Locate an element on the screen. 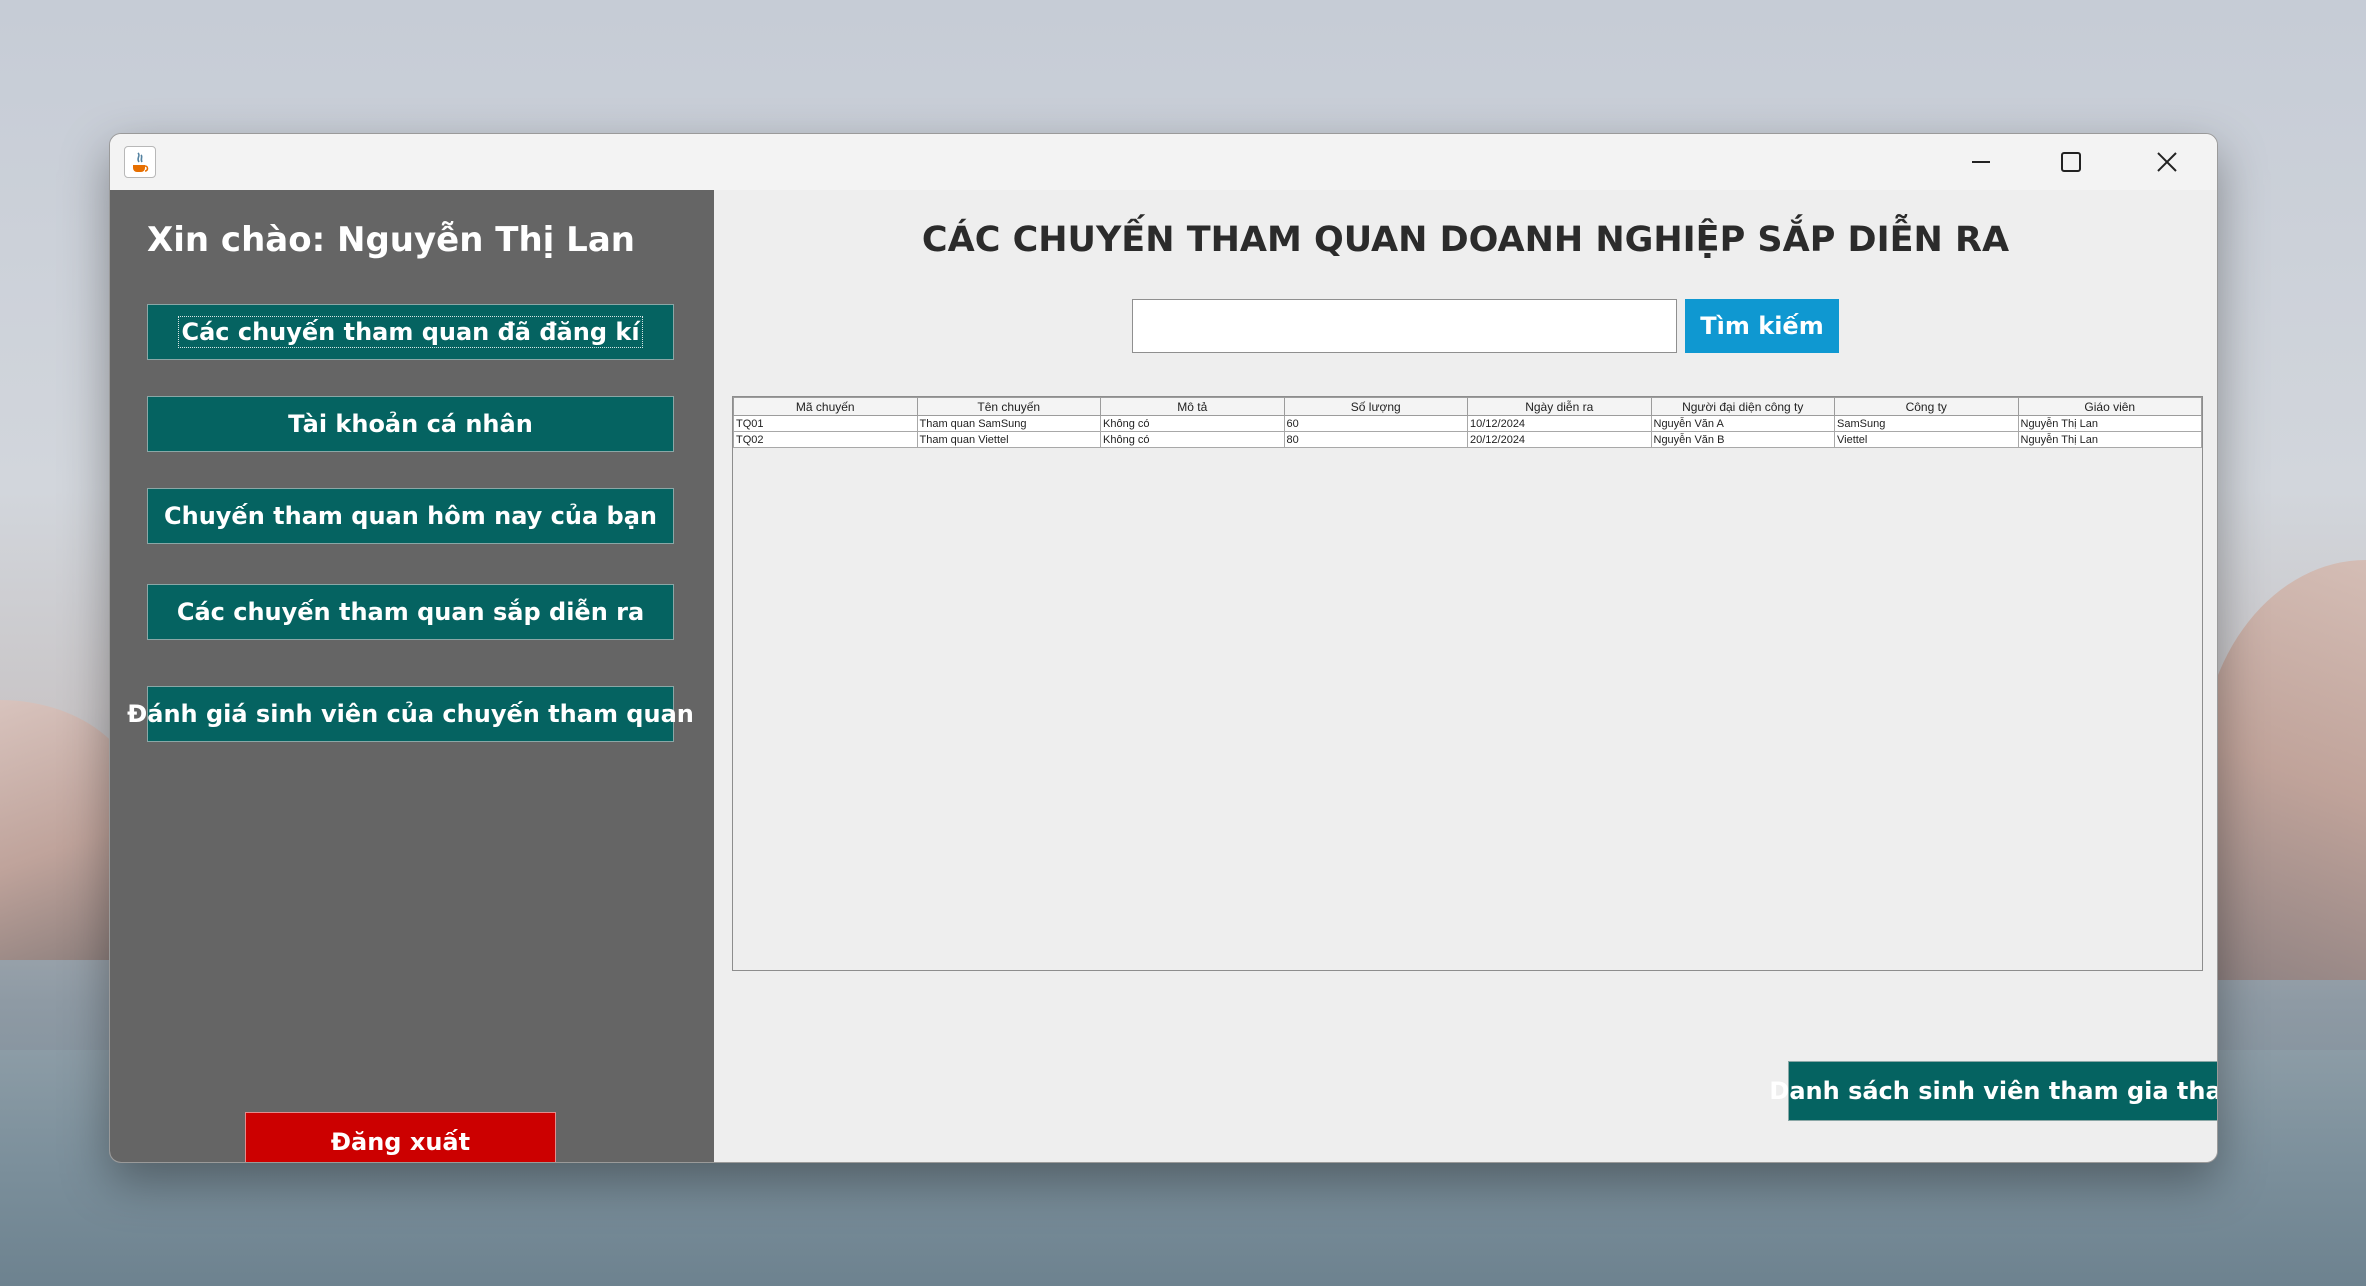  registered-tours-label: Các chuyến tham quan đã đăng kí is located at coordinates (410, 332).